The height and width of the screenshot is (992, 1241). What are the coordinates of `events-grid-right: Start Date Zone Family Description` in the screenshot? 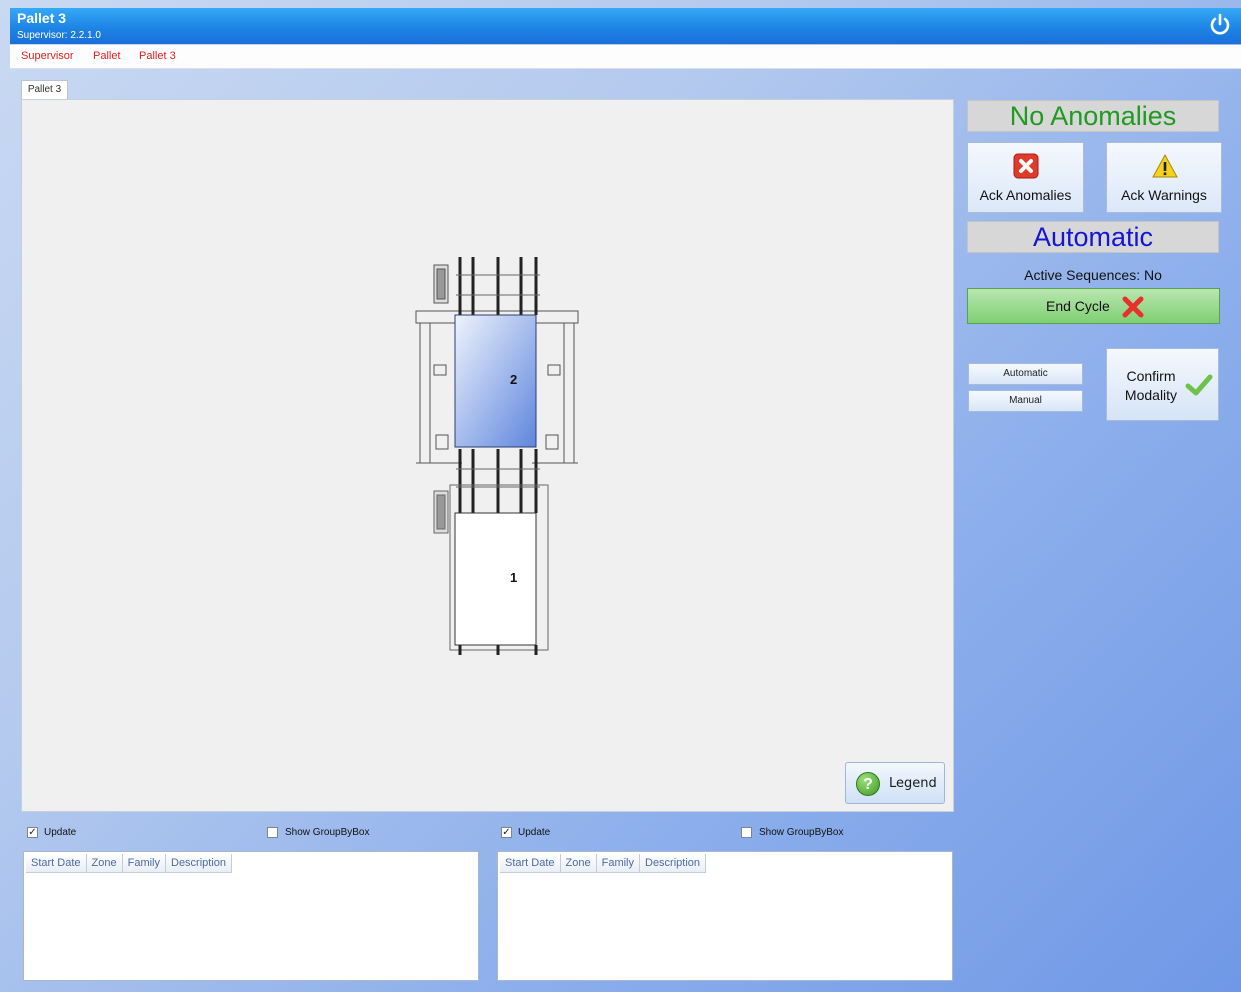 It's located at (725, 916).